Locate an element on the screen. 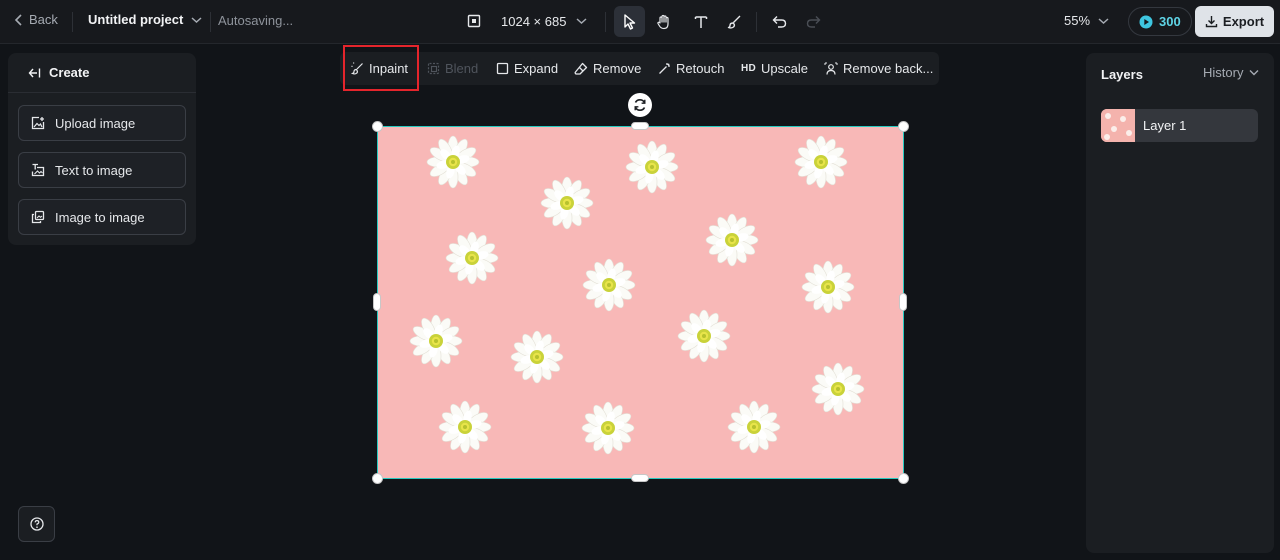  resize-handle-top-right is located at coordinates (903, 126).